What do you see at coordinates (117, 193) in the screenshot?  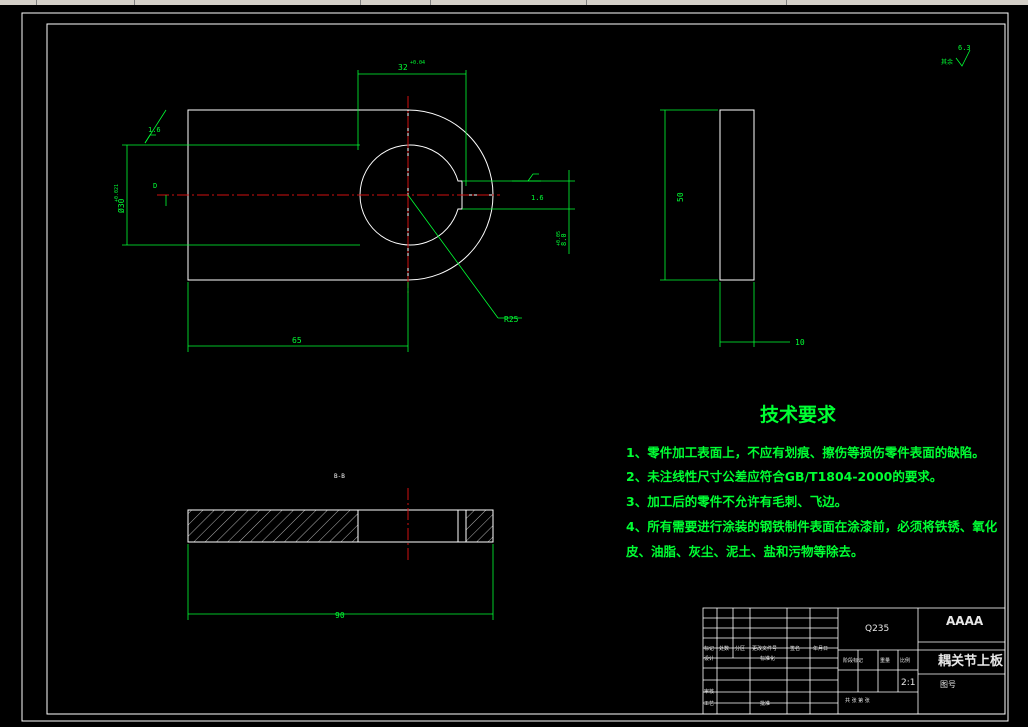 I see `dim-height-30-tol: +0.021` at bounding box center [117, 193].